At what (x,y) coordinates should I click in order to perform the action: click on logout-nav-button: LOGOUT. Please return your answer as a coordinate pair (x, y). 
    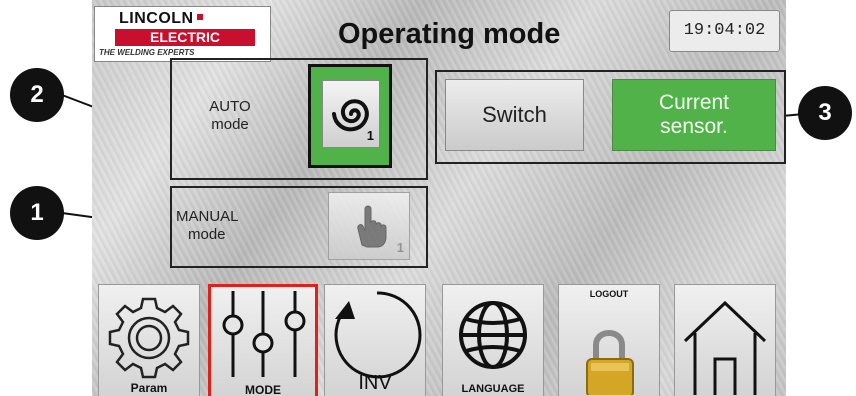
    Looking at the image, I should click on (609, 340).